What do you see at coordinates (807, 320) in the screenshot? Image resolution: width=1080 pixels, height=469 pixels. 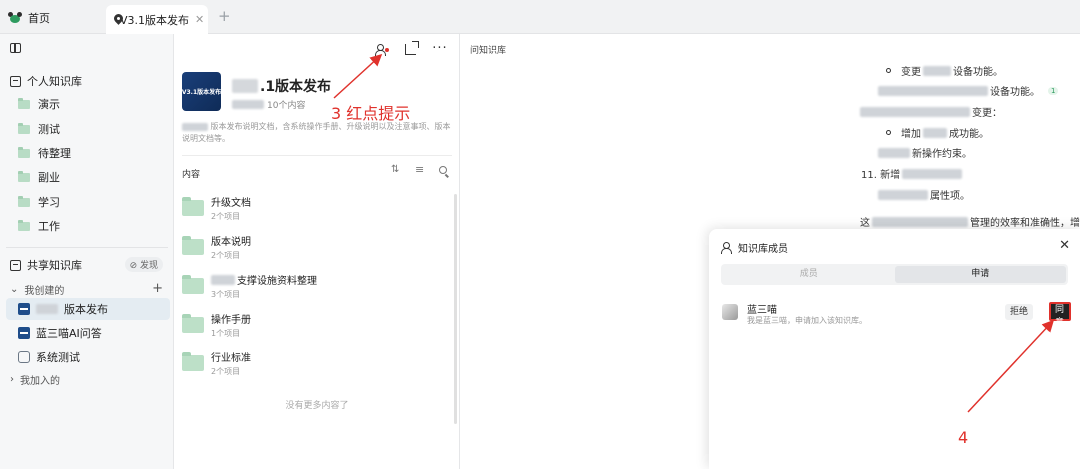 I see `applicant-message: 我是蓝三喵，申请加入该知识库。` at bounding box center [807, 320].